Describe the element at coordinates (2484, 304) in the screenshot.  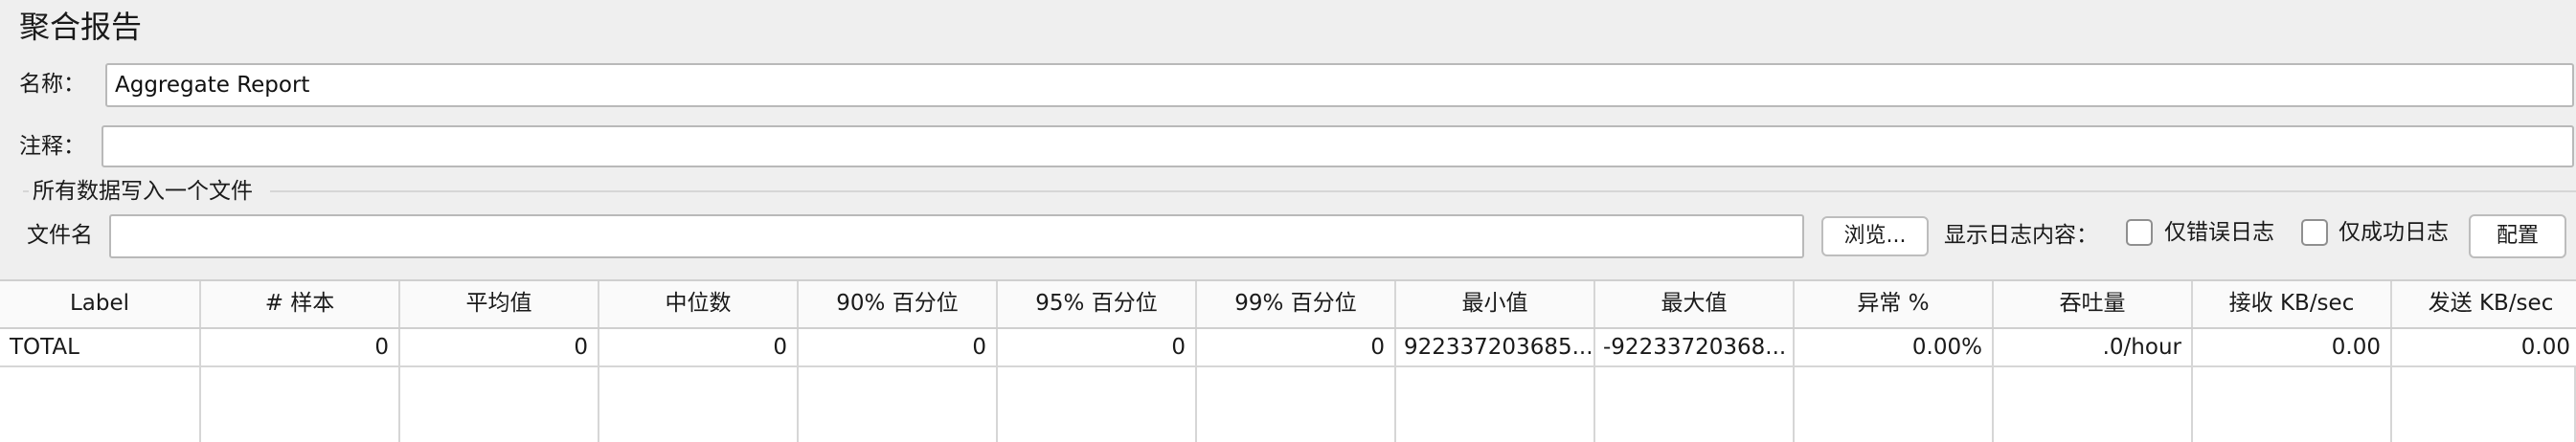
I see `column-header-sent-kb: 发送 KB/sec` at that location.